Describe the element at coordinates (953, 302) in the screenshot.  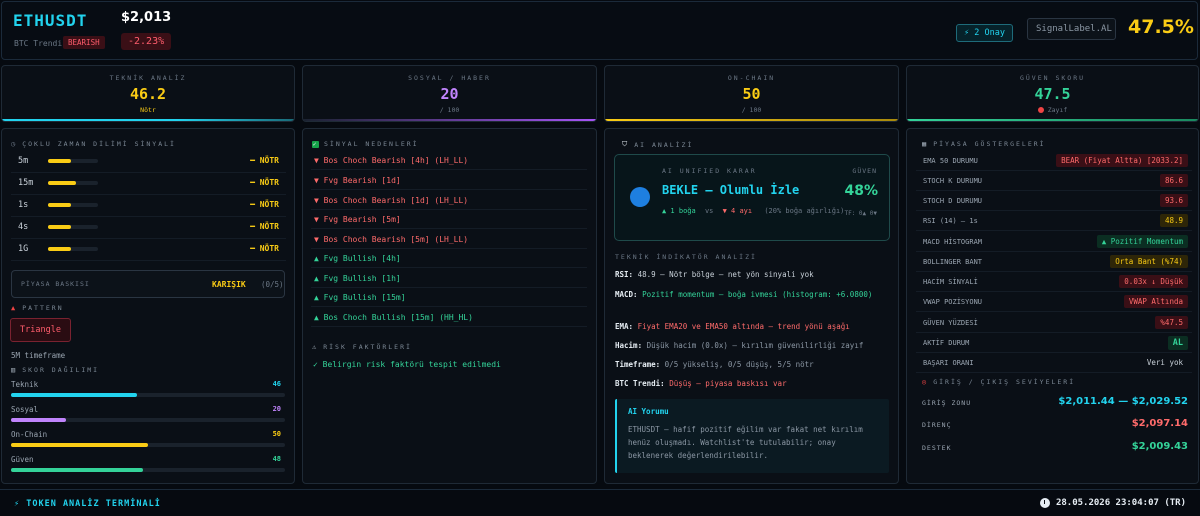
I see `indicator-row-label: VWAP POZİSYONU` at that location.